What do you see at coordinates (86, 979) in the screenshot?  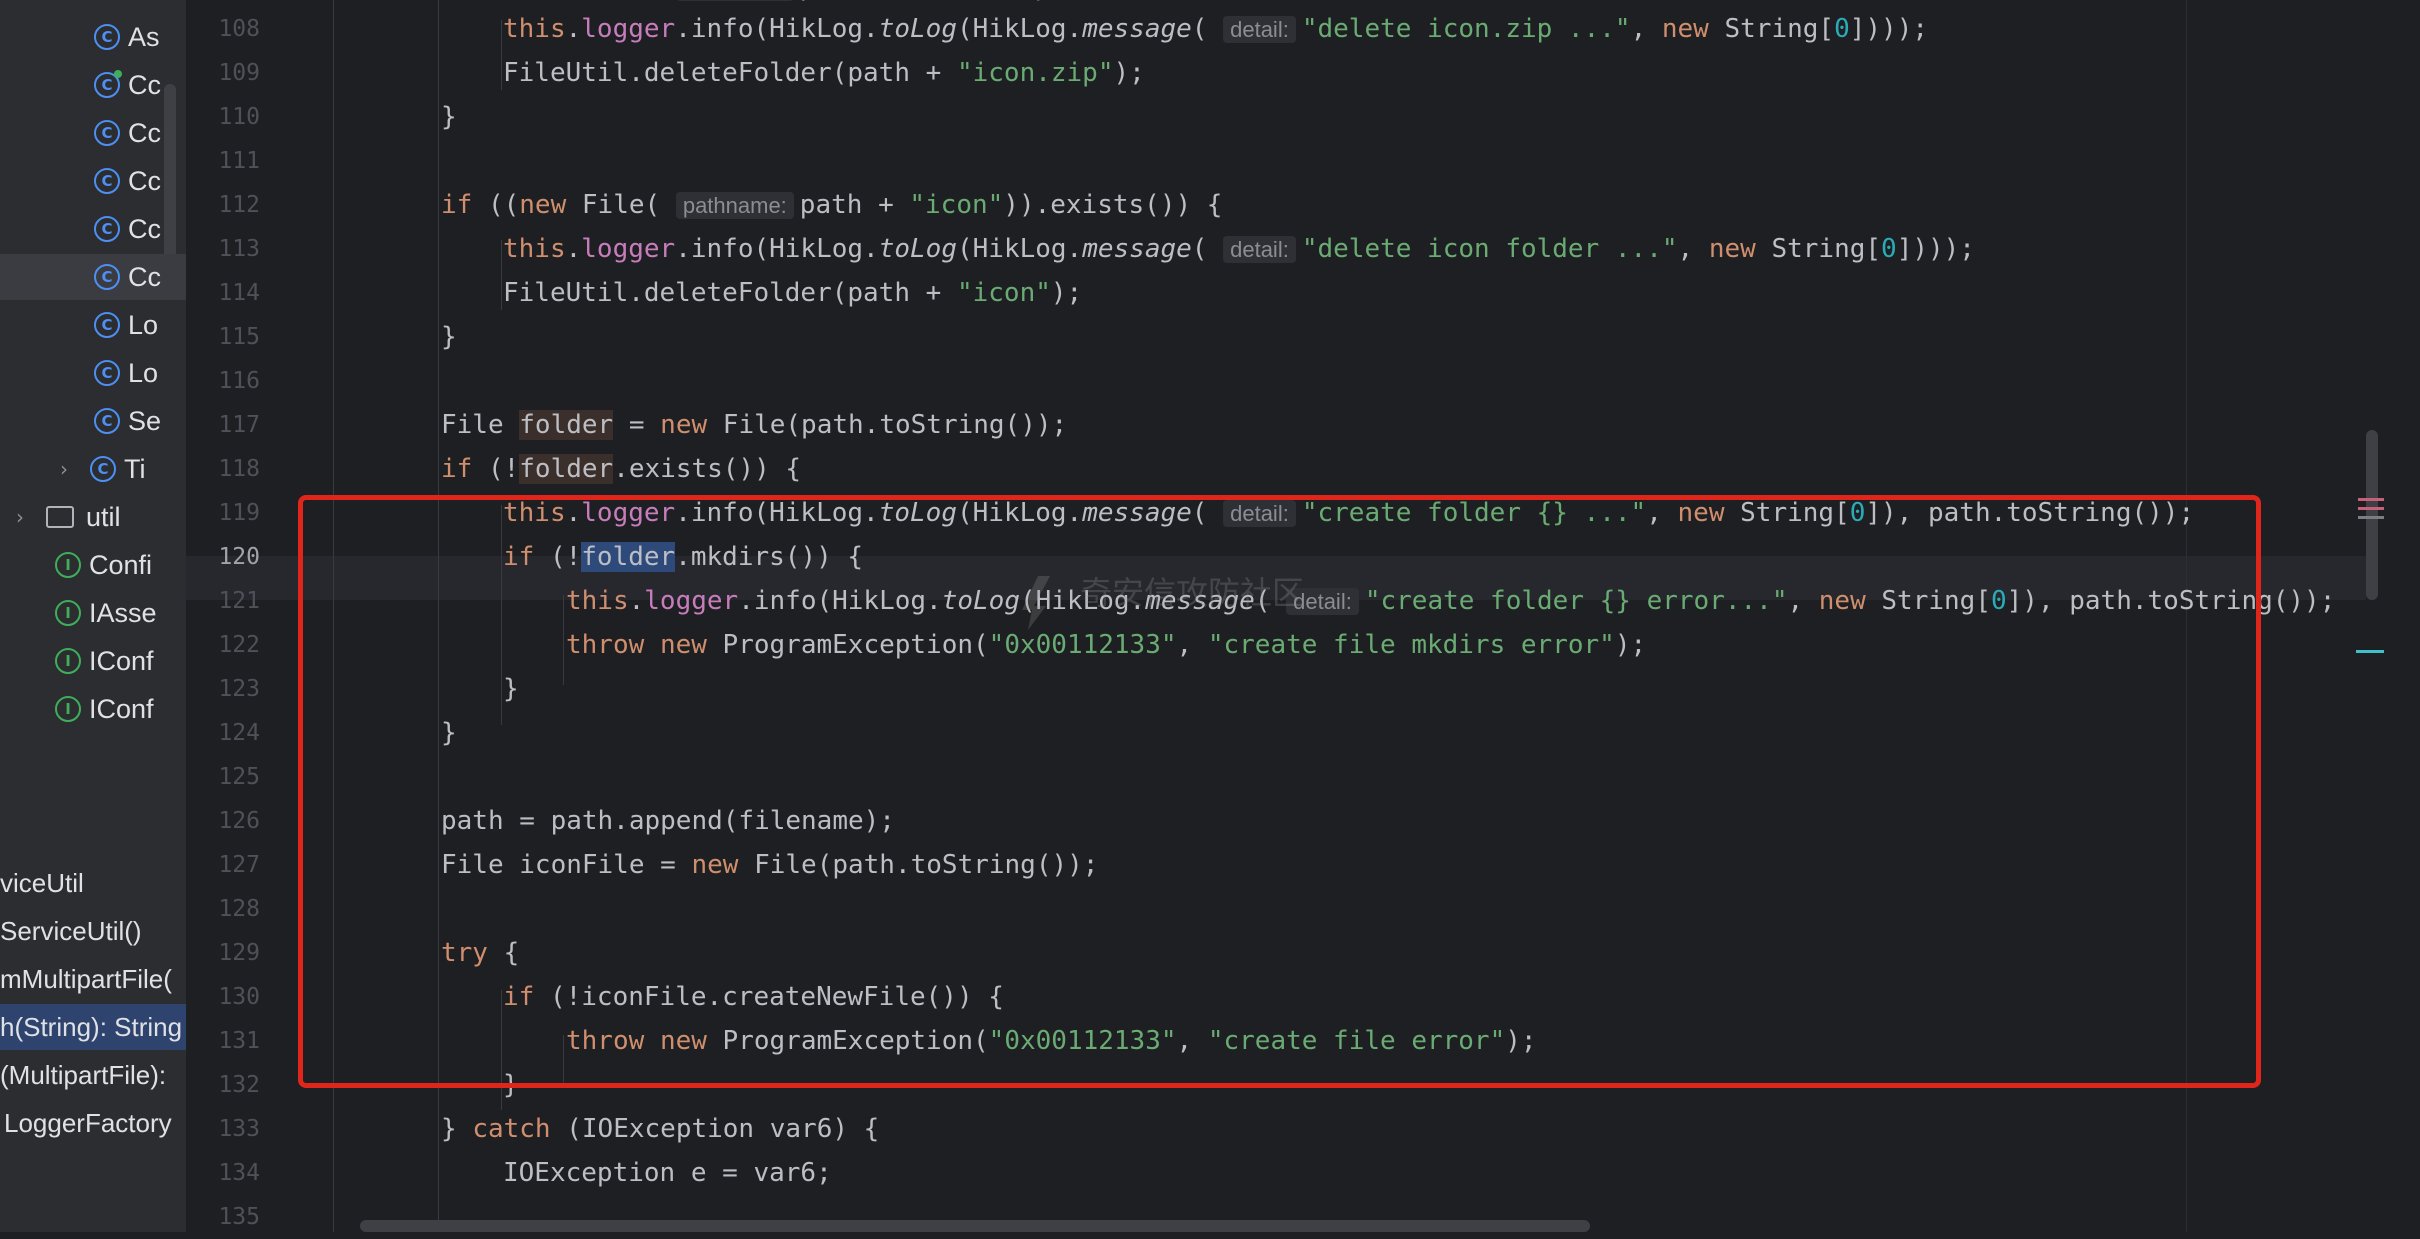 I see `structure-member-item: mMultipartFile(` at bounding box center [86, 979].